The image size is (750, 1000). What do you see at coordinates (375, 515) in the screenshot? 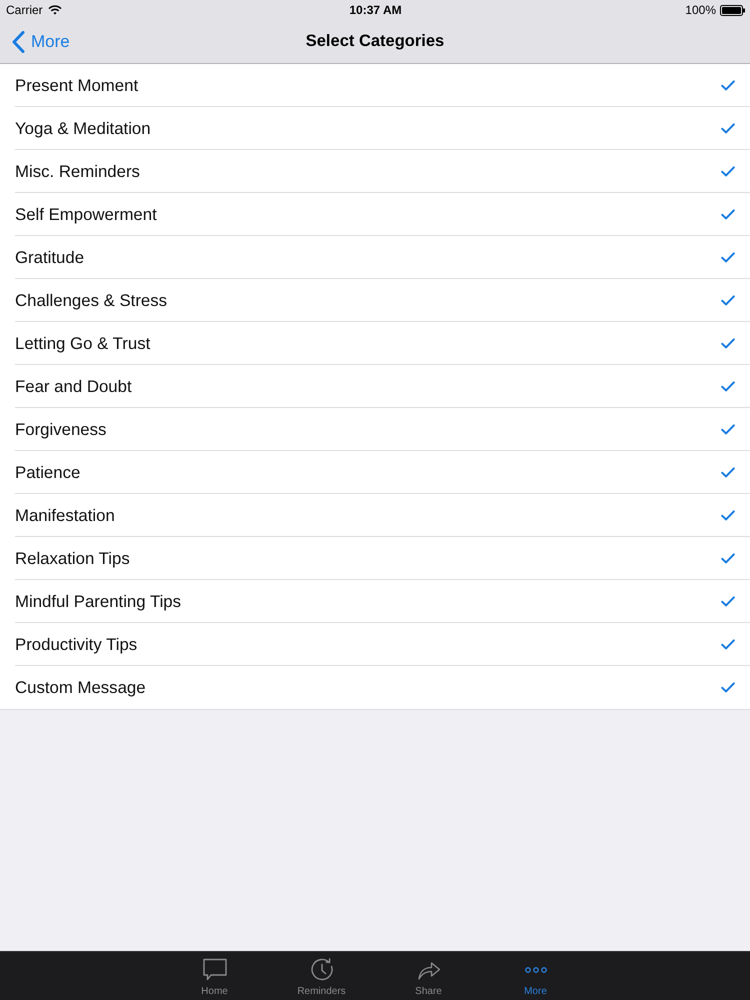
I see `category-item: Manifestation` at bounding box center [375, 515].